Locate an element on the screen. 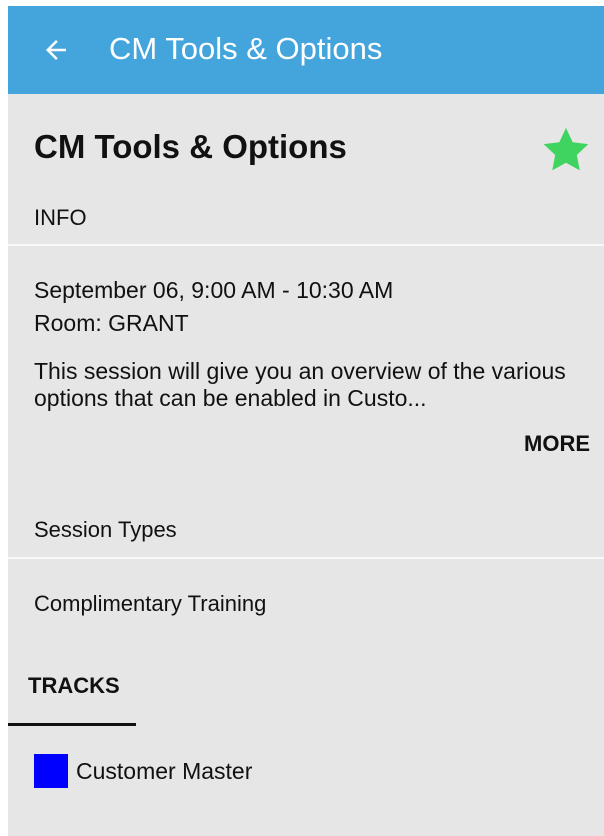  info-header: INFO is located at coordinates (60, 217).